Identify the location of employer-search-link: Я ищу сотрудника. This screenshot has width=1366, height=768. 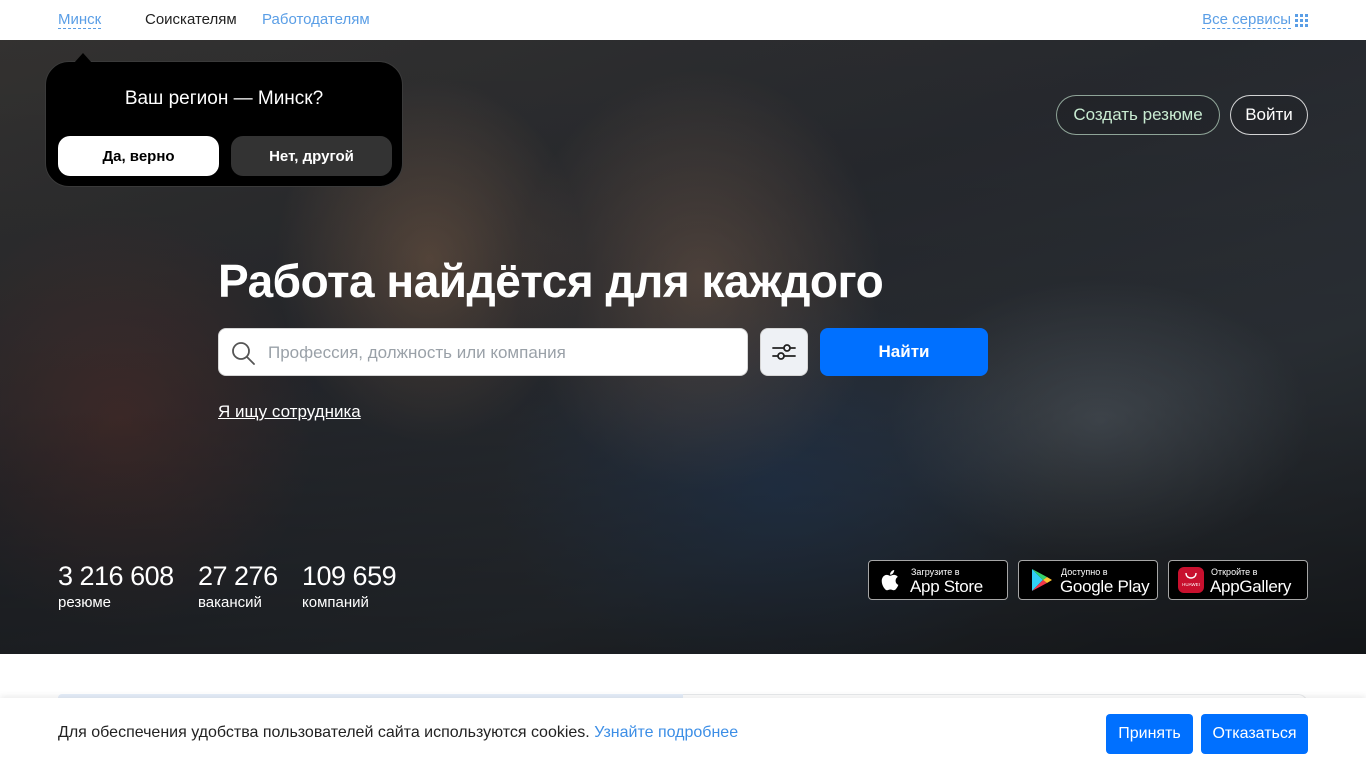
(289, 412).